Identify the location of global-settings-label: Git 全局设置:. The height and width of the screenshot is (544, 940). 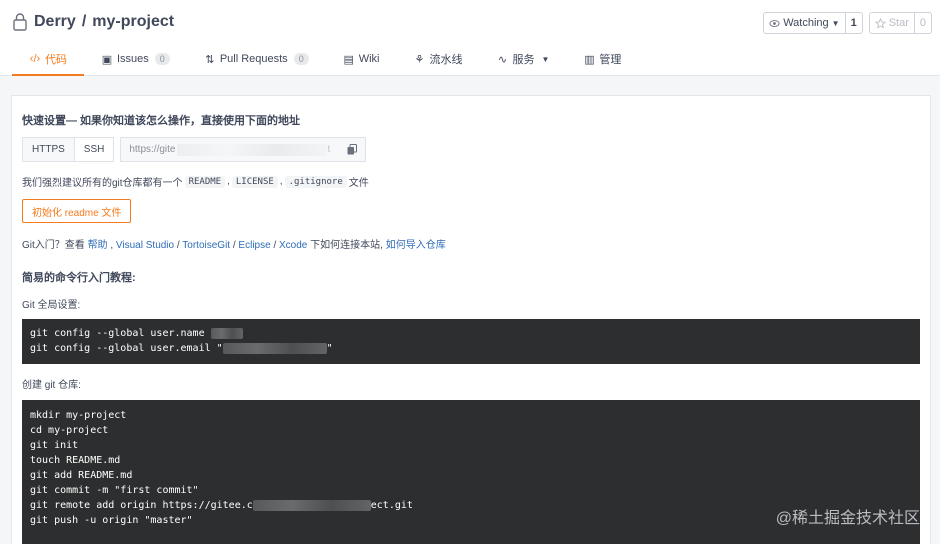
(51, 305).